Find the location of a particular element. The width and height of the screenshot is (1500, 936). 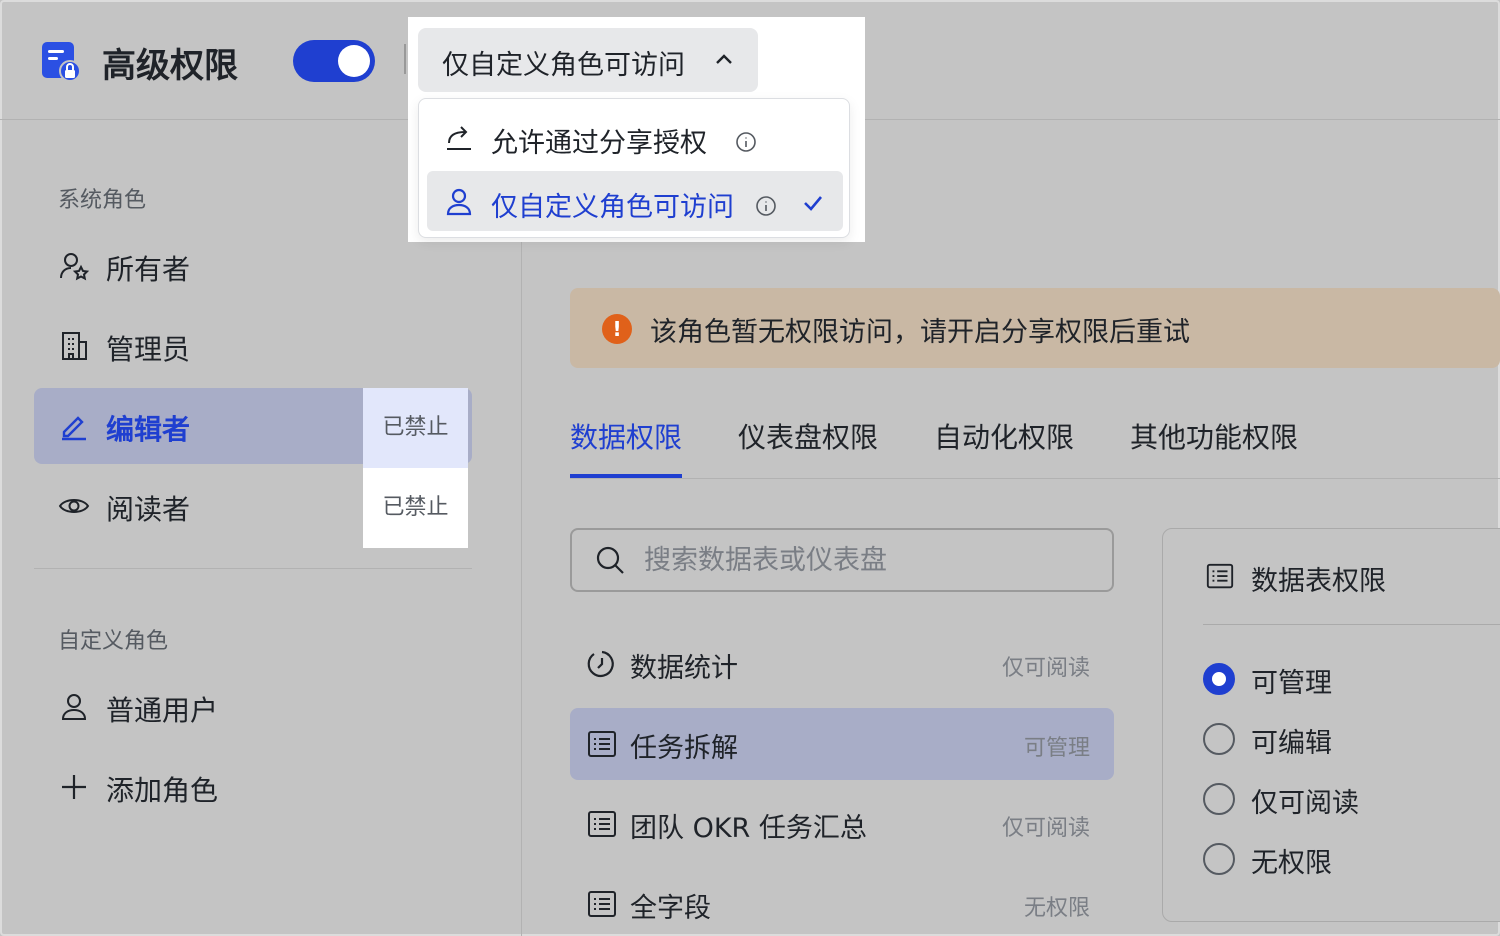

dashboard-icon is located at coordinates (600, 664).